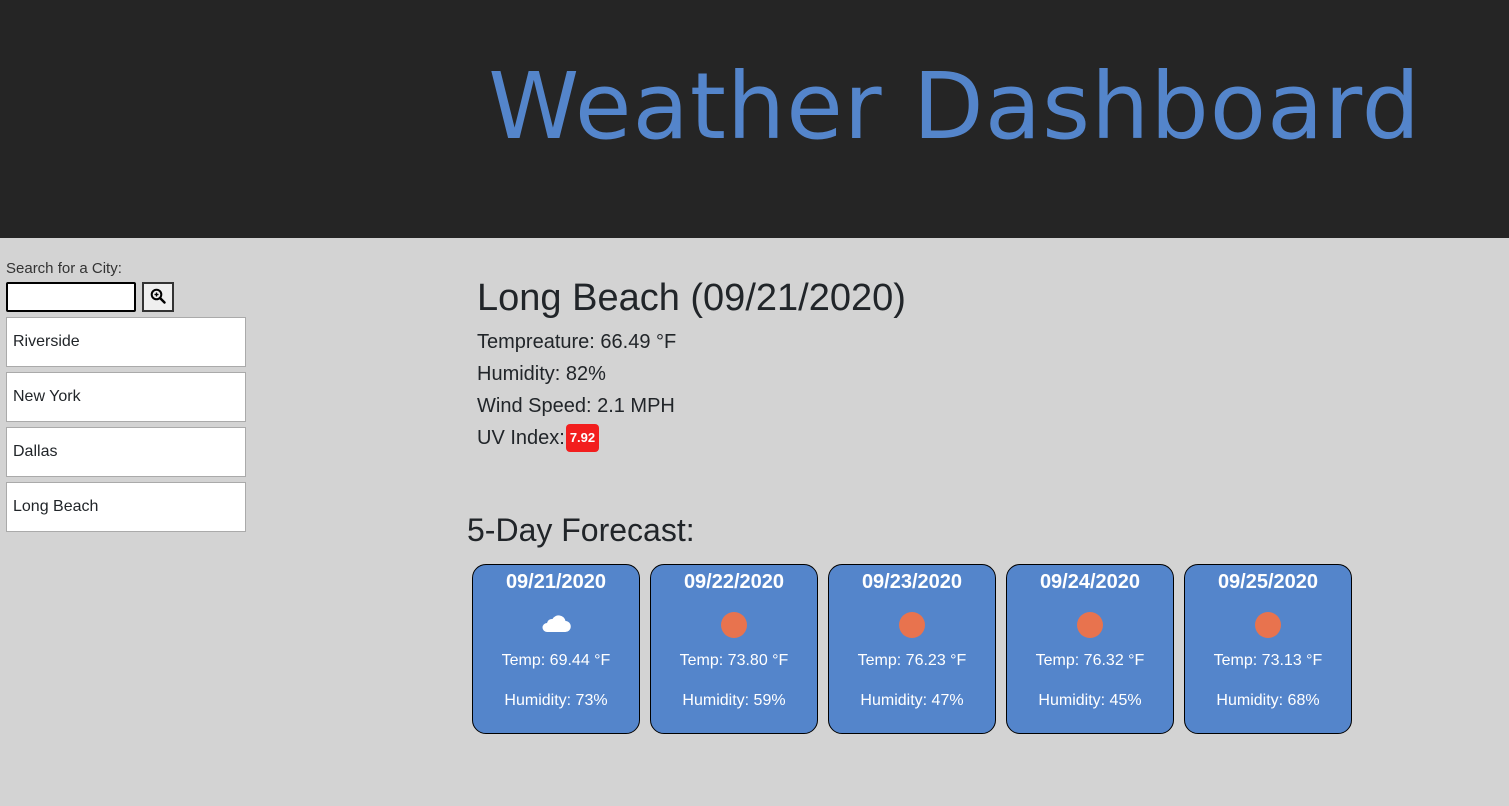 The height and width of the screenshot is (806, 1509). What do you see at coordinates (1268, 700) in the screenshot?
I see `forecast-humidity: Humidity: 68%` at bounding box center [1268, 700].